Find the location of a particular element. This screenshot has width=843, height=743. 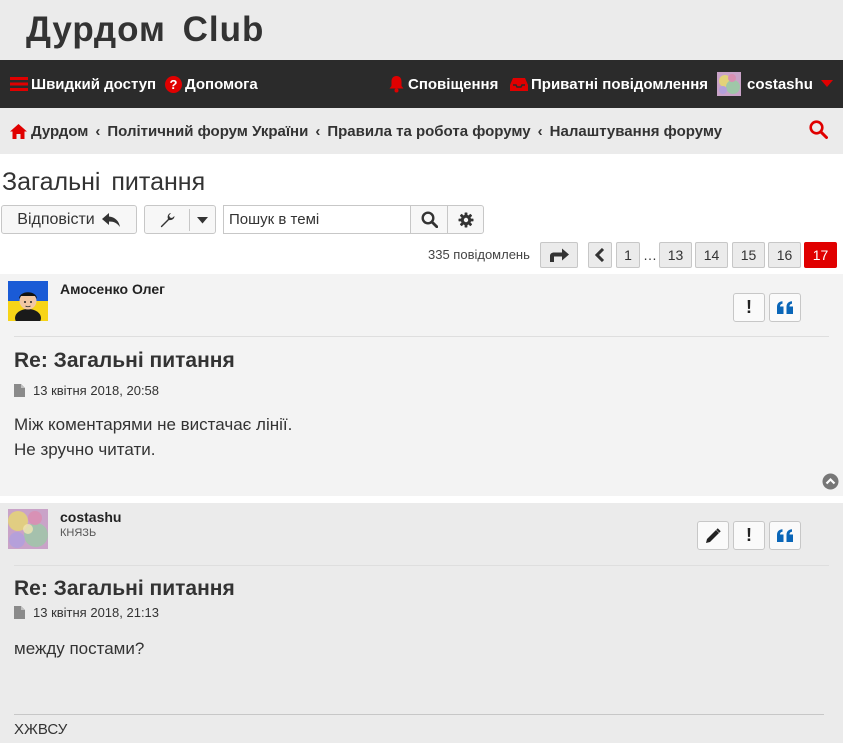

pencil-icon is located at coordinates (713, 535).